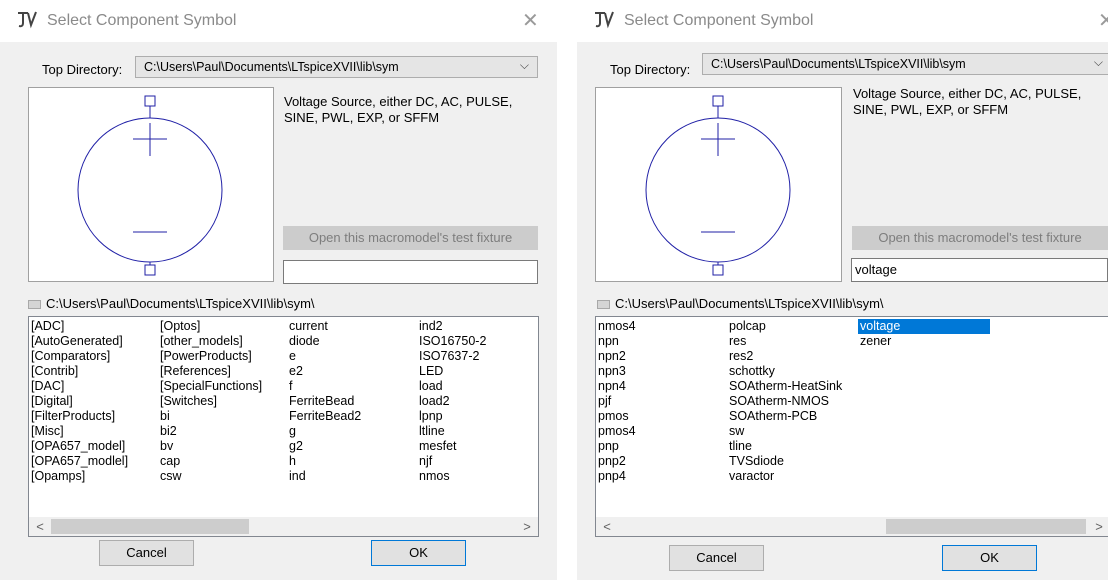 The width and height of the screenshot is (1108, 580). I want to click on list-item: [AutoGenerated], so click(79, 341).